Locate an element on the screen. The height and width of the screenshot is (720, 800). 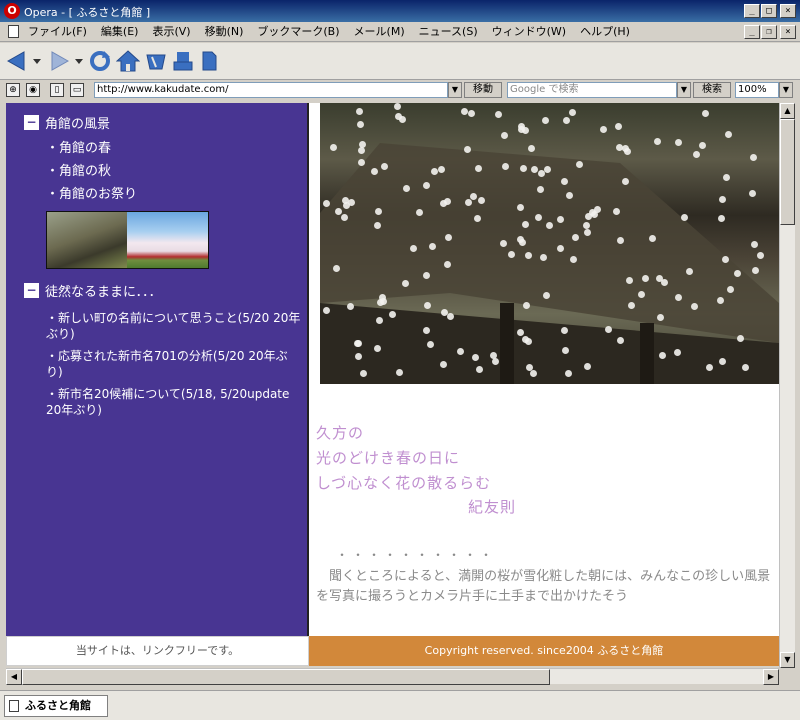
search-input: Google で検索 is located at coordinates (592, 90).